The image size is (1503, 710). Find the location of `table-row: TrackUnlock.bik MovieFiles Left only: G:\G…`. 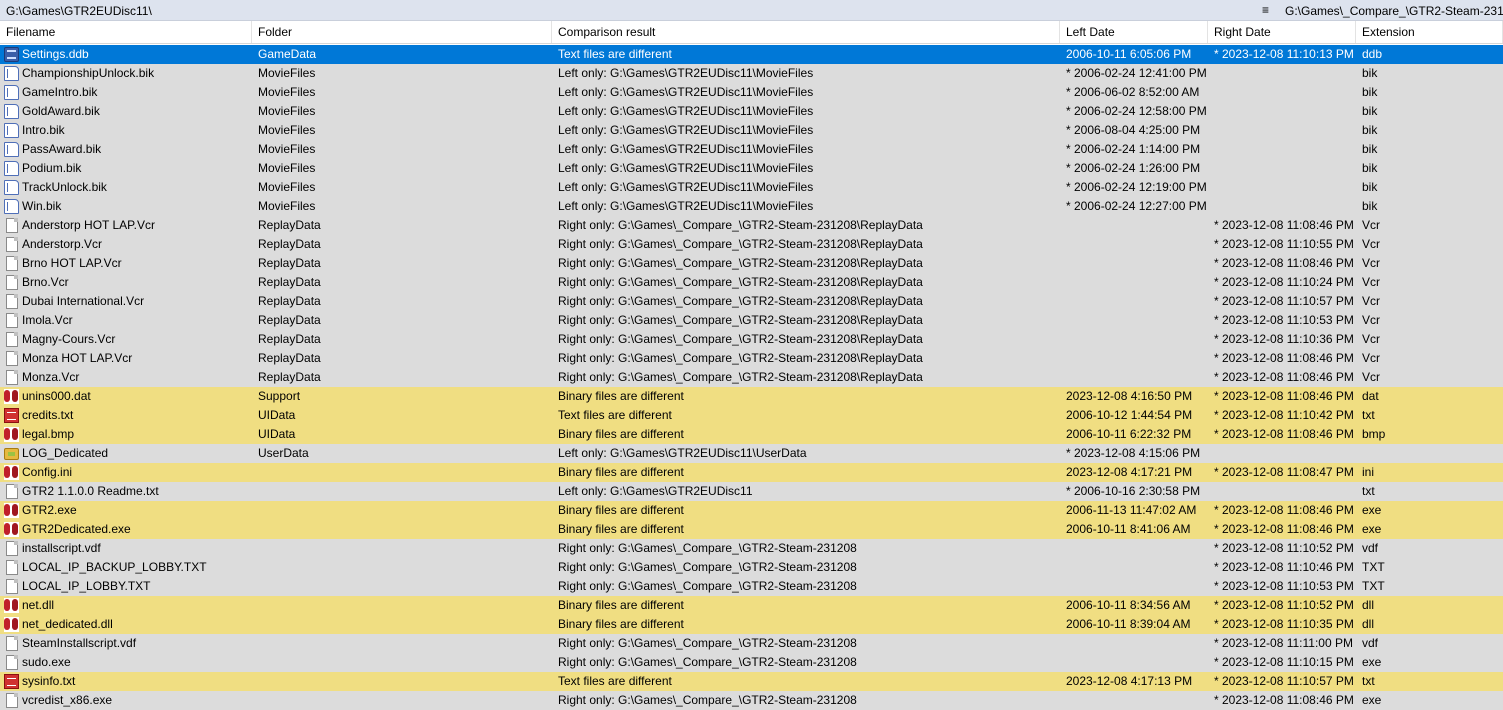

table-row: TrackUnlock.bik MovieFiles Left only: G:\G… is located at coordinates (751, 187).